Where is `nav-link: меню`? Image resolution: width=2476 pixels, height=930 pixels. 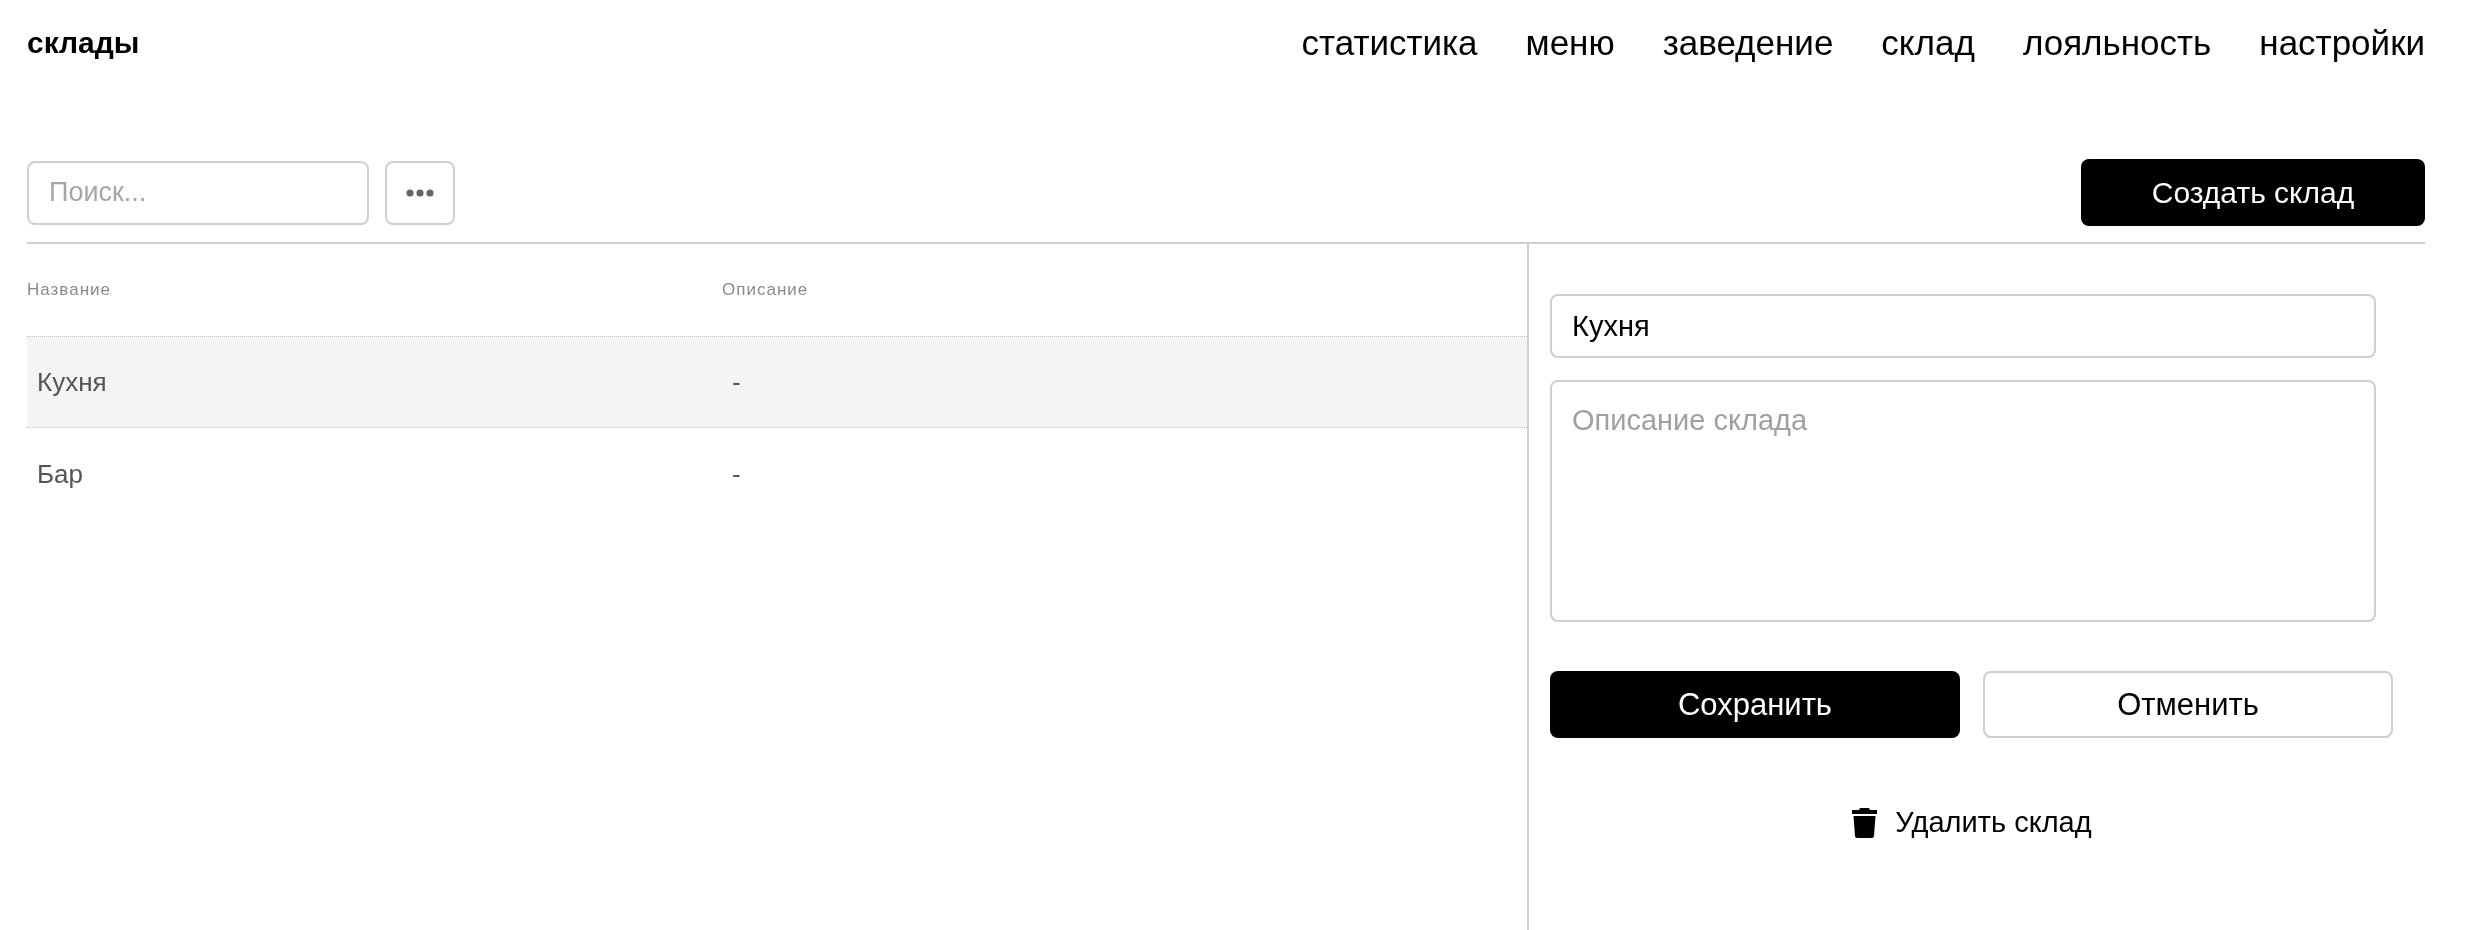 nav-link: меню is located at coordinates (1570, 43).